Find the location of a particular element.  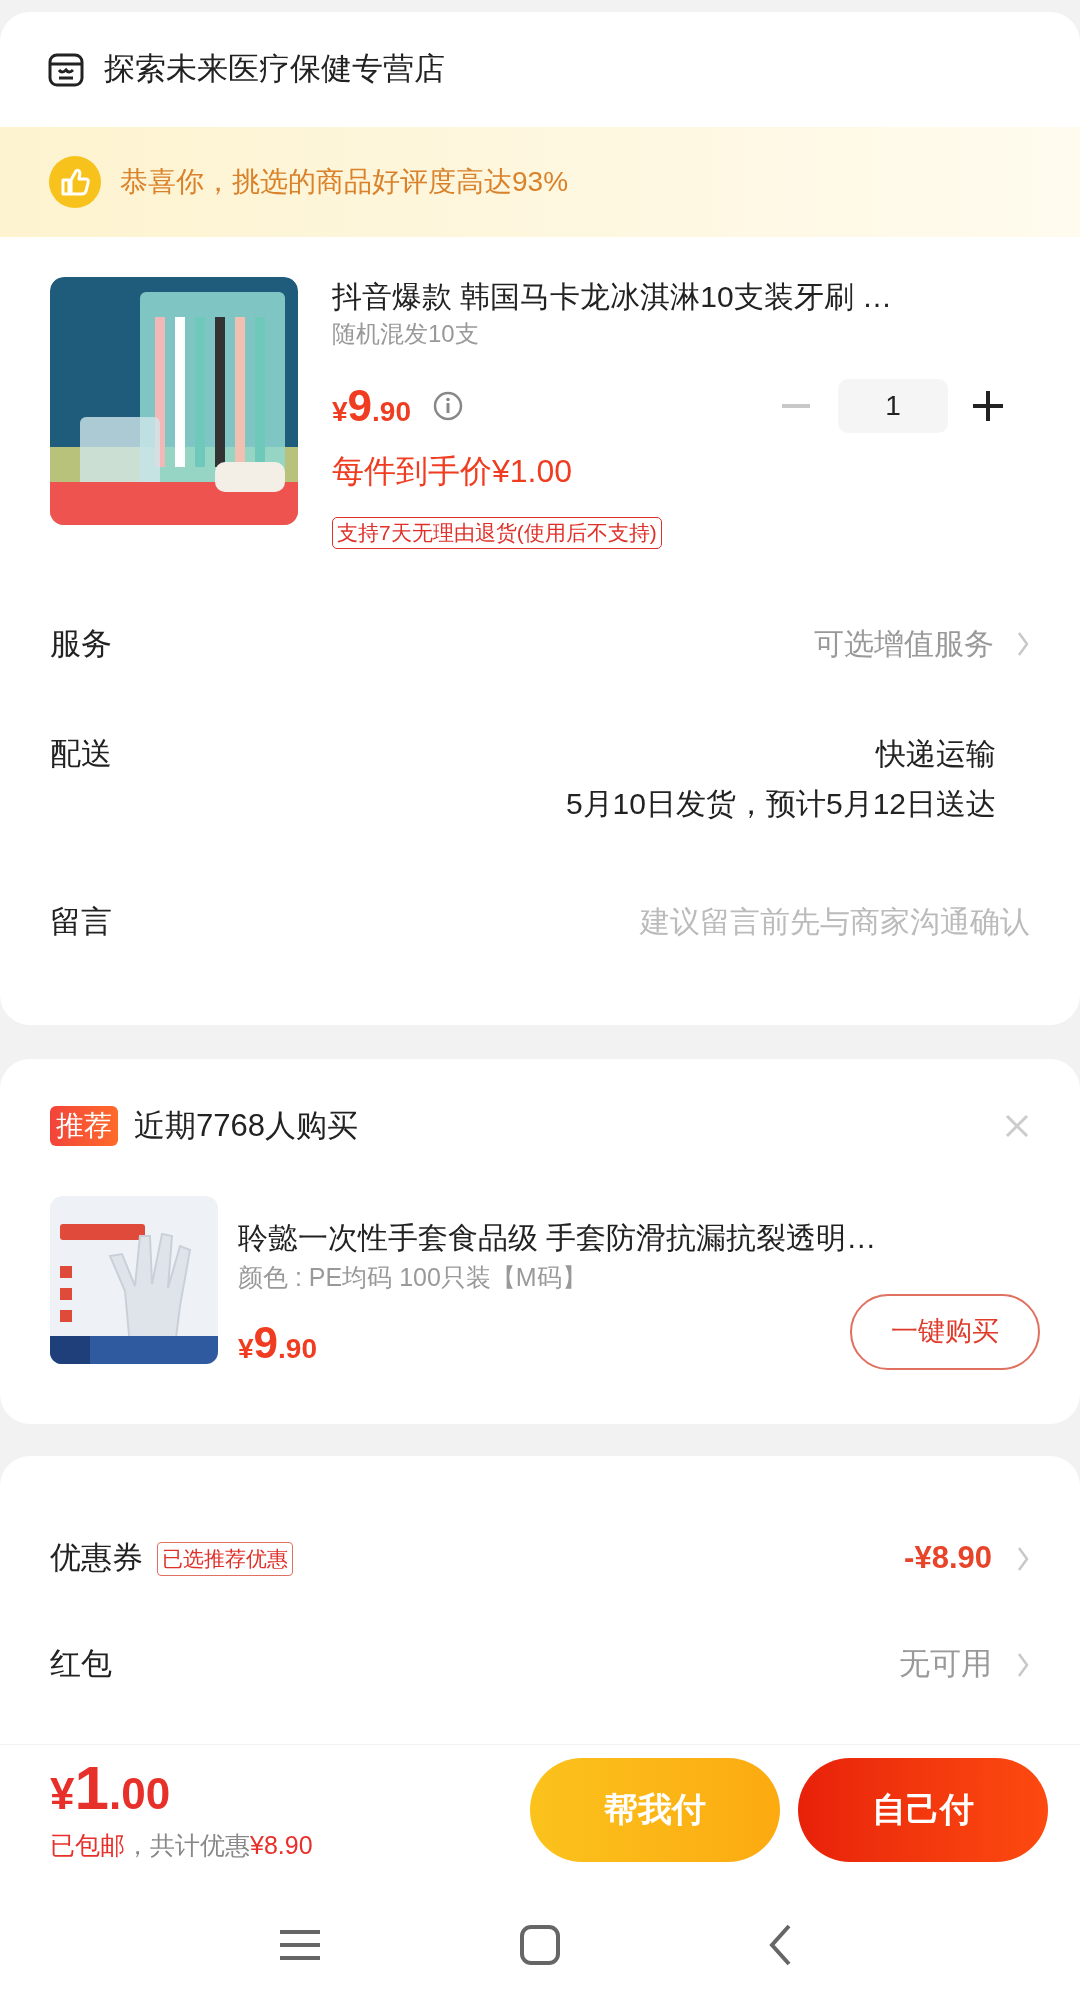

row-label: 留言 is located at coordinates (81, 922).